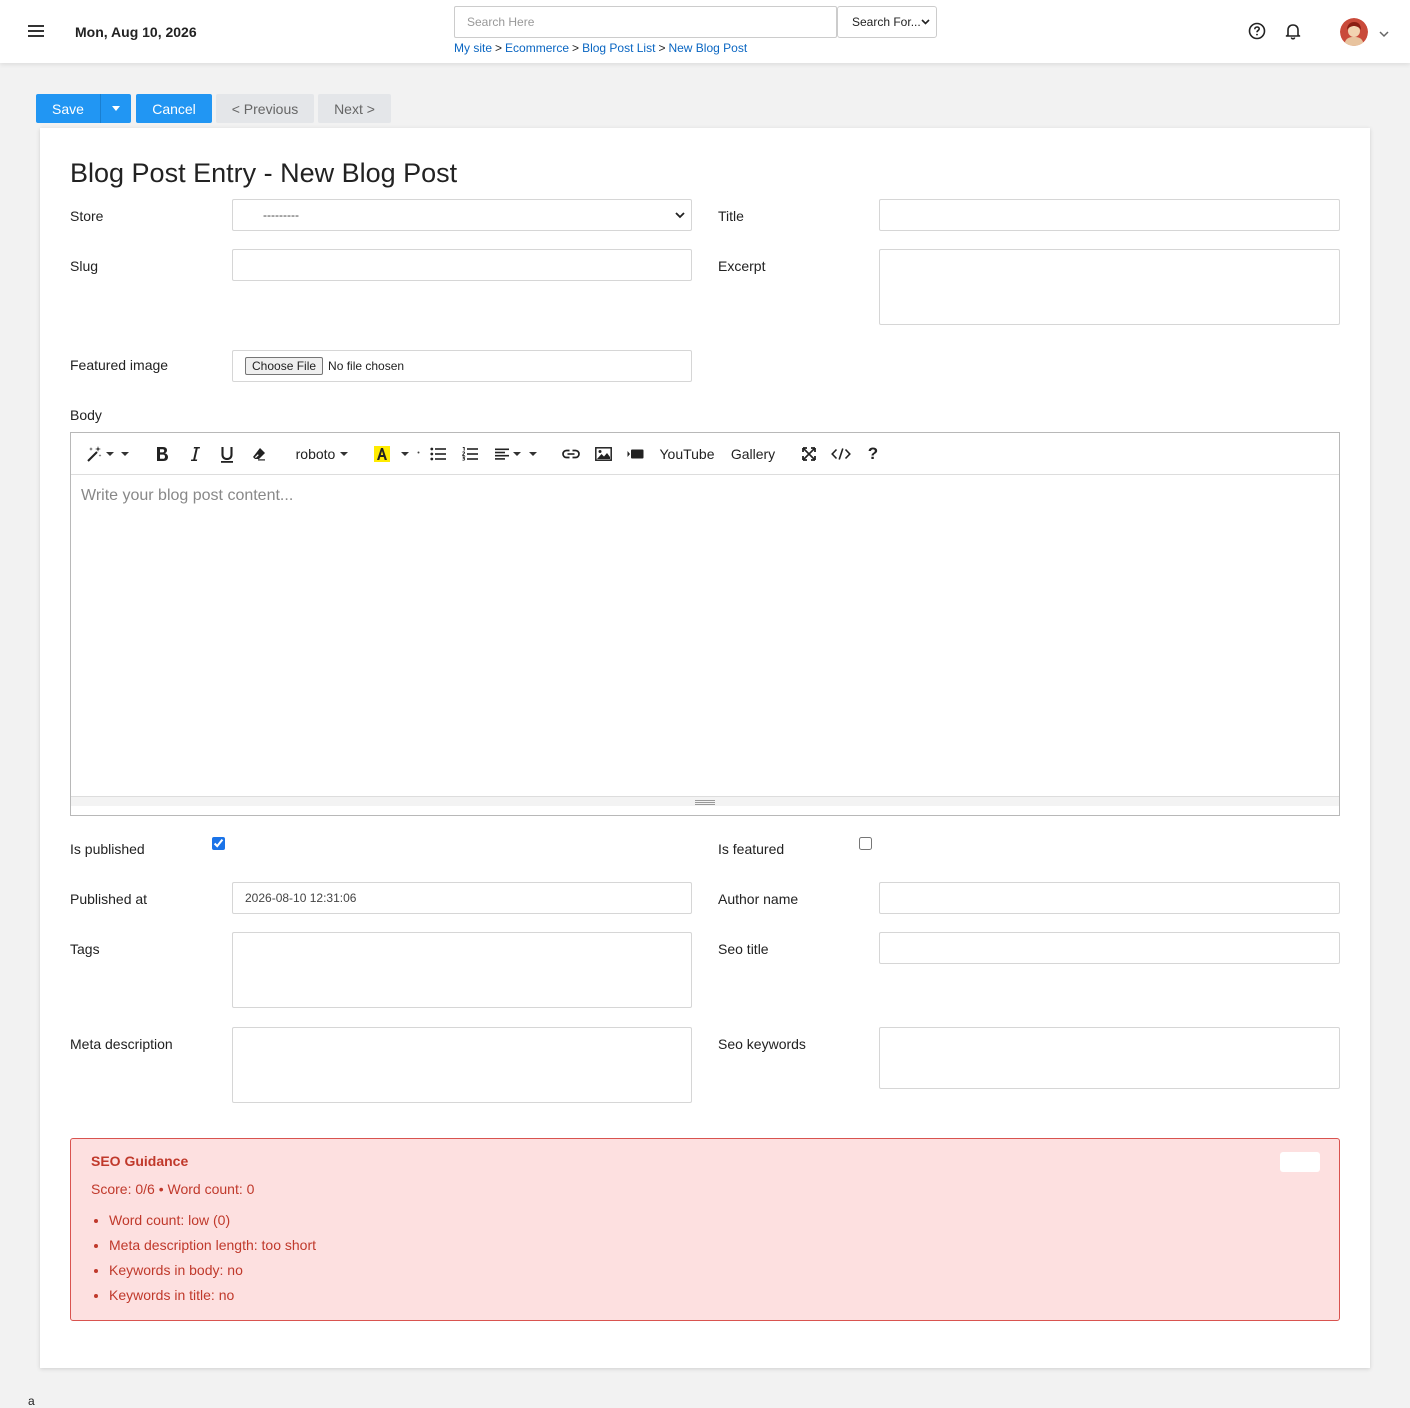  What do you see at coordinates (1109, 1058) in the screenshot?
I see `seo-keywords-textarea` at bounding box center [1109, 1058].